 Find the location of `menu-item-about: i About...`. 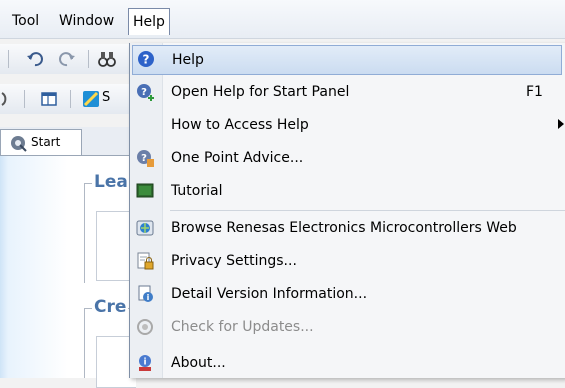

menu-item-about: i About... is located at coordinates (347, 363).